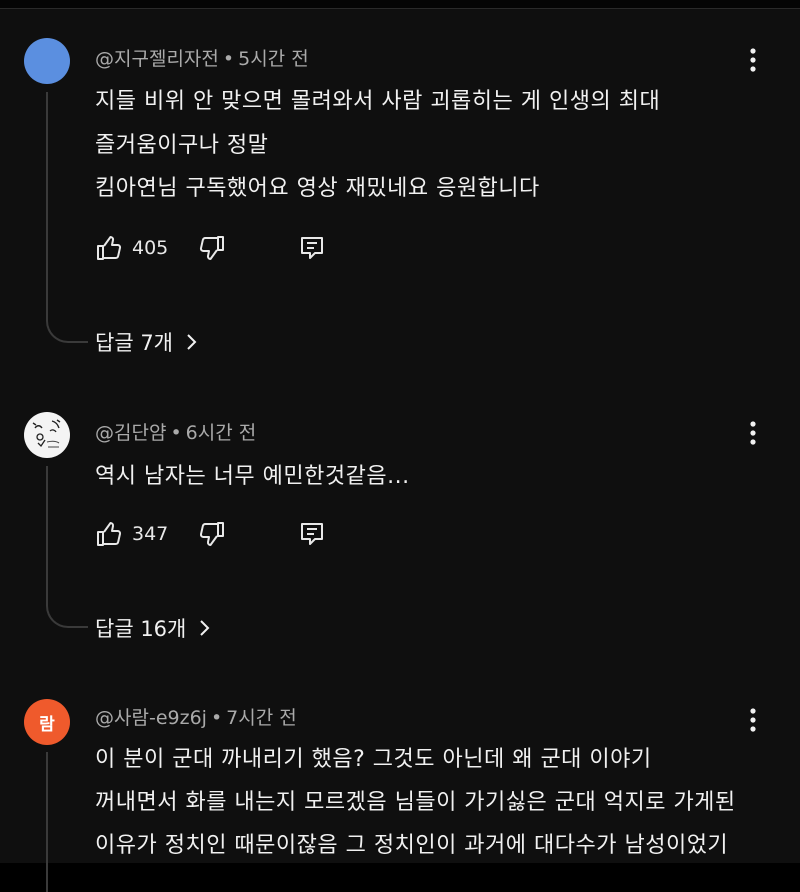 The height and width of the screenshot is (892, 800). What do you see at coordinates (150, 534) in the screenshot?
I see `like-count: 347` at bounding box center [150, 534].